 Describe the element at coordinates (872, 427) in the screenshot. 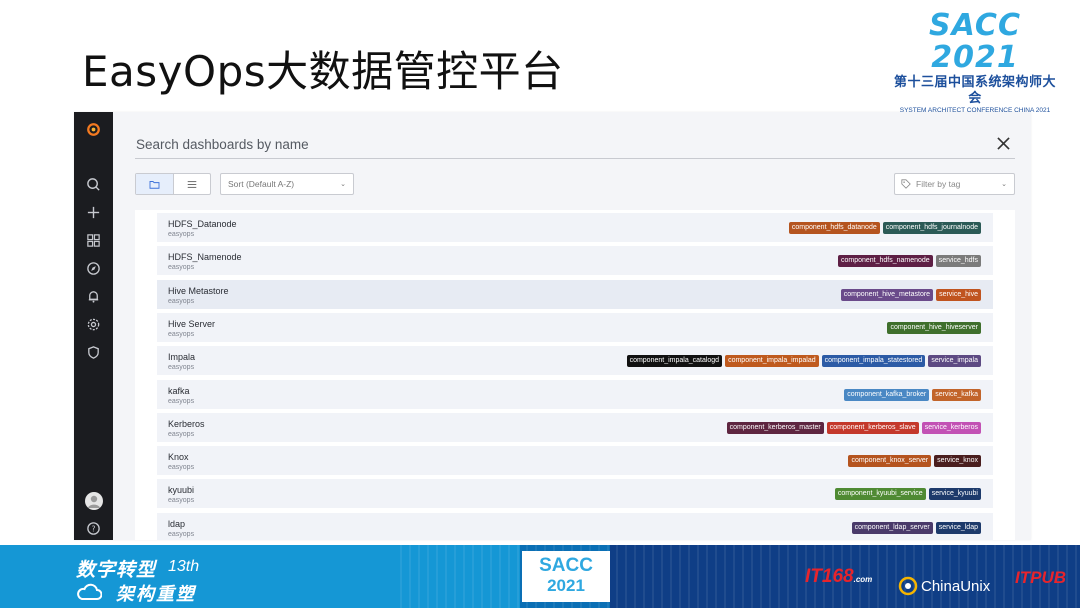

I see `tag-badge: component_kerberos_slave` at that location.